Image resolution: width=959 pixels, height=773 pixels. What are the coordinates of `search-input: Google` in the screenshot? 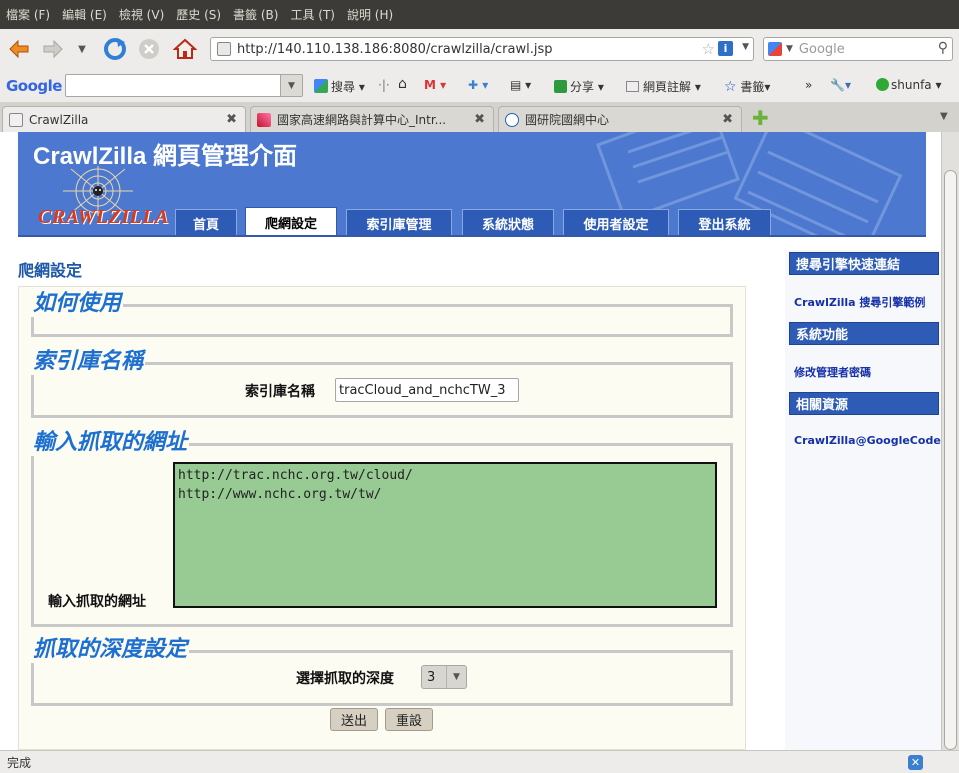 It's located at (822, 49).